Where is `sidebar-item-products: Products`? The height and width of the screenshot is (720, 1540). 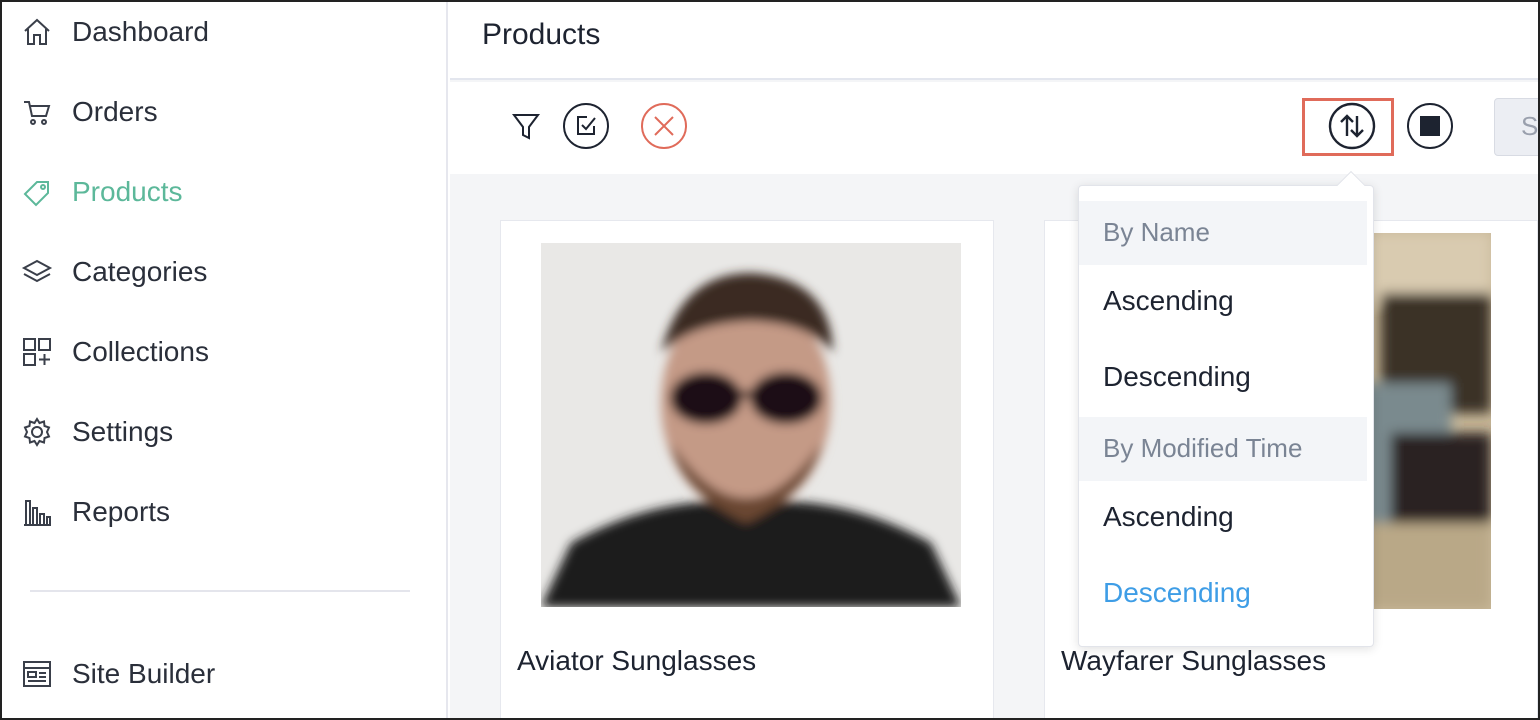
sidebar-item-products: Products is located at coordinates (101, 192).